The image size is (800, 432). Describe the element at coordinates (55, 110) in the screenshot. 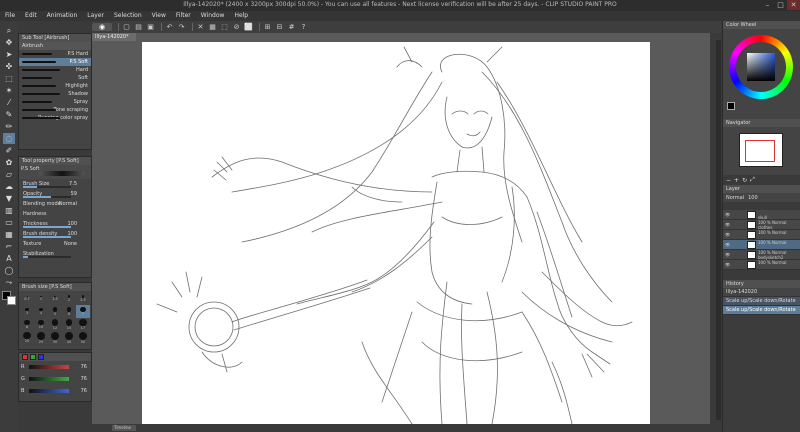

I see `brush-item: Tone scraping` at that location.